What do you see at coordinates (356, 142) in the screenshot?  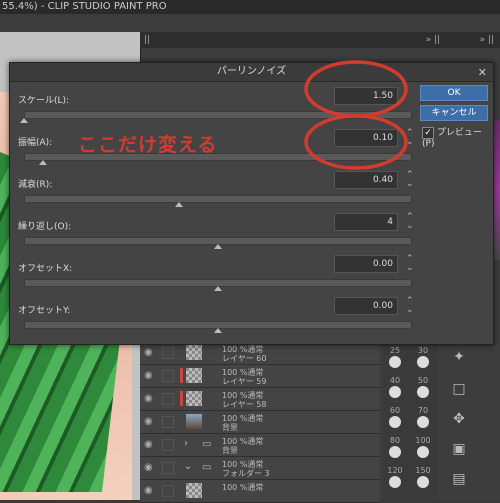 I see `annotation-circle-amplitude` at bounding box center [356, 142].